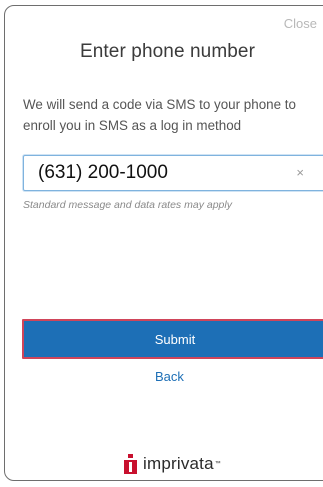  Describe the element at coordinates (178, 463) in the screenshot. I see `logo-wordmark: imprivata` at that location.